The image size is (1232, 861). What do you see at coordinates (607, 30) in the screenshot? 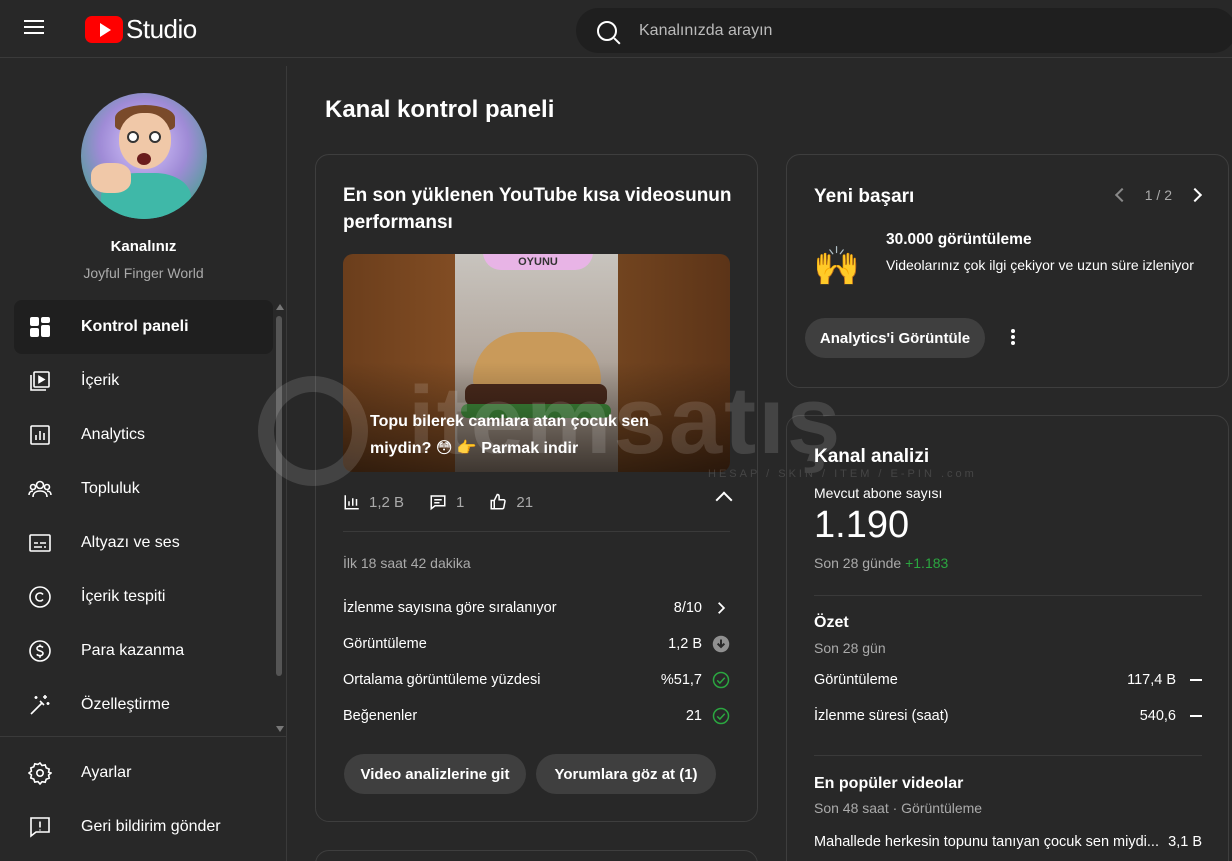
I see `search-icon` at bounding box center [607, 30].